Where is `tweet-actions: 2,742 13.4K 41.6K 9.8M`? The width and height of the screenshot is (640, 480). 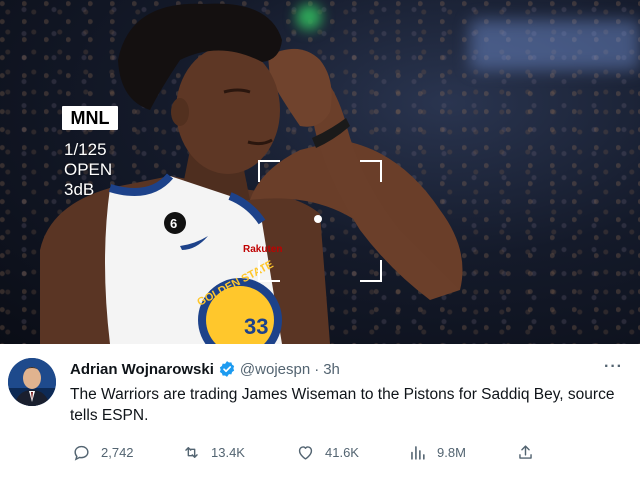
tweet-actions: 2,742 13.4K 41.6K 9.8M is located at coordinates (310, 452).